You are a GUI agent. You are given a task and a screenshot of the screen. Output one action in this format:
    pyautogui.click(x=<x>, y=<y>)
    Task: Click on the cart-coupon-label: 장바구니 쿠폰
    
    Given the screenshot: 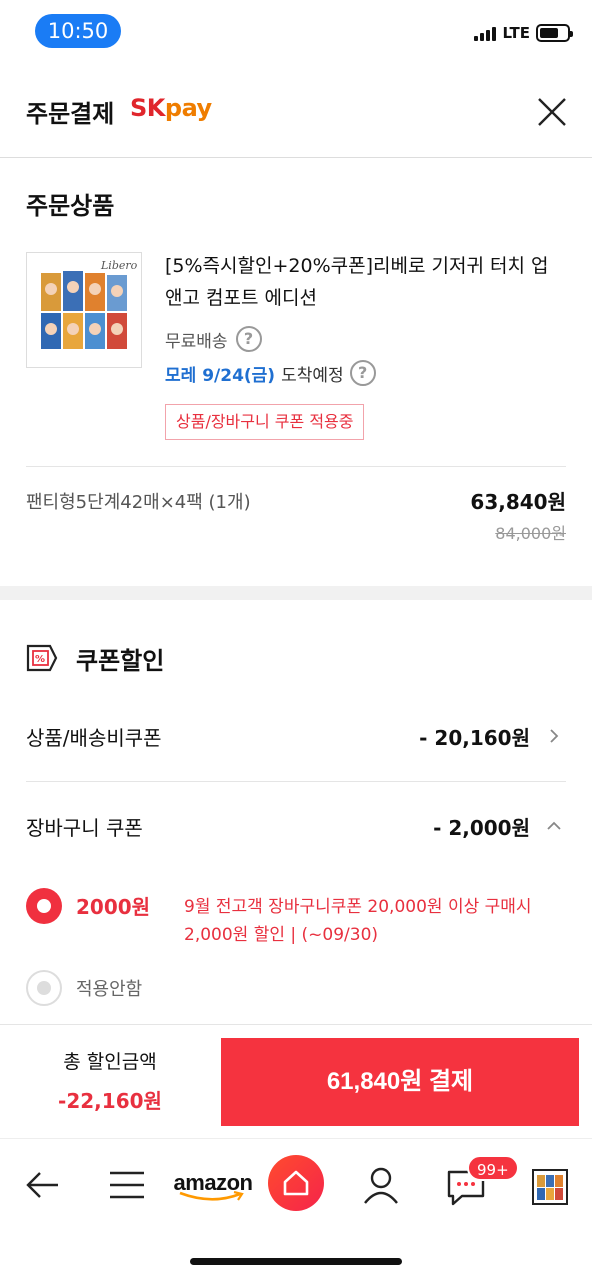 What is the action you would take?
    pyautogui.click(x=84, y=826)
    